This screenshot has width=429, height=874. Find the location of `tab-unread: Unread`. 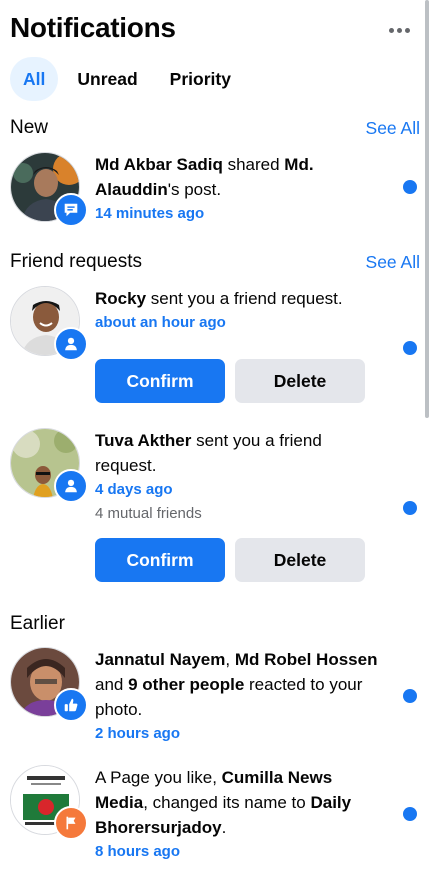

tab-unread: Unread is located at coordinates (107, 79).